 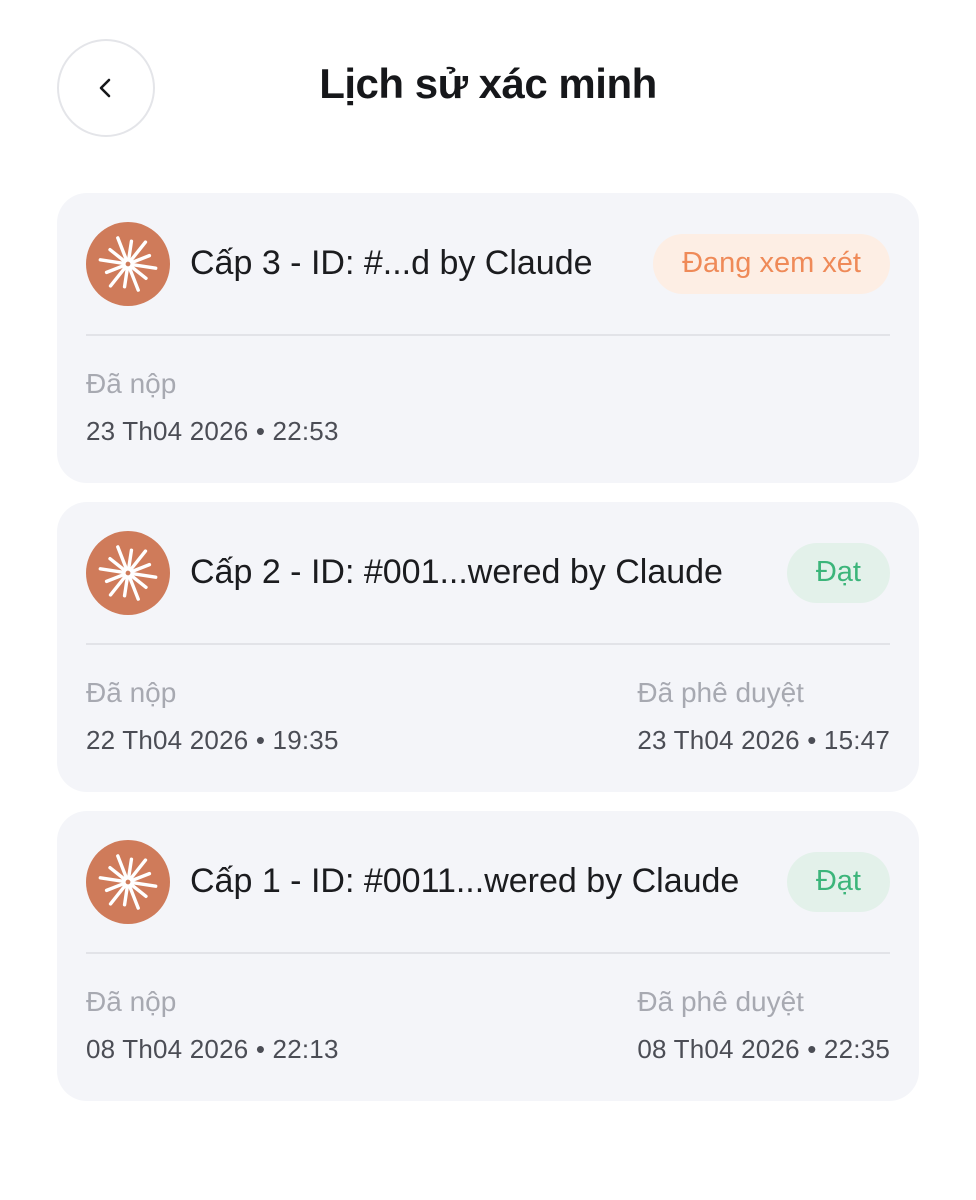 I want to click on approved-date: 23 Th04 2026 • 15:47, so click(x=763, y=740).